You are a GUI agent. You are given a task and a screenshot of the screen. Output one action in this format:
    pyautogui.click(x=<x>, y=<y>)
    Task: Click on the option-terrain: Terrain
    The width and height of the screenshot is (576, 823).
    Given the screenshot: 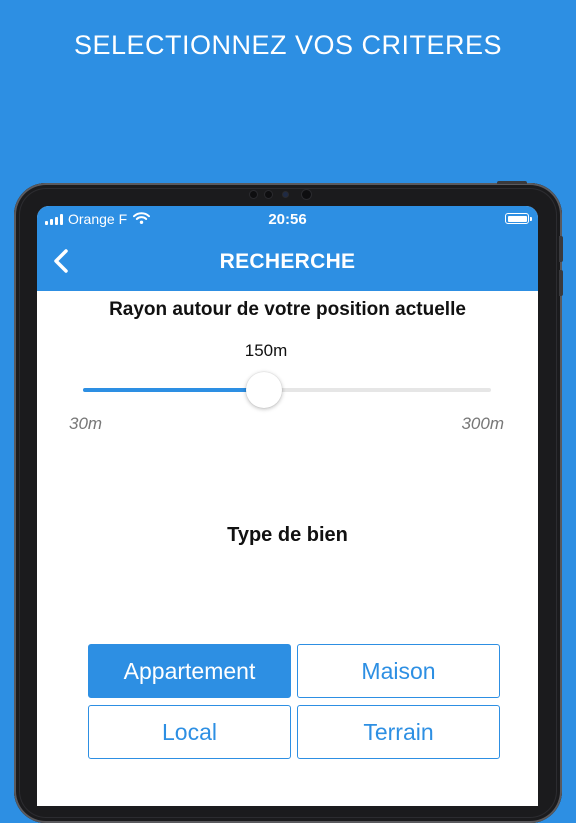 What is the action you would take?
    pyautogui.click(x=398, y=732)
    